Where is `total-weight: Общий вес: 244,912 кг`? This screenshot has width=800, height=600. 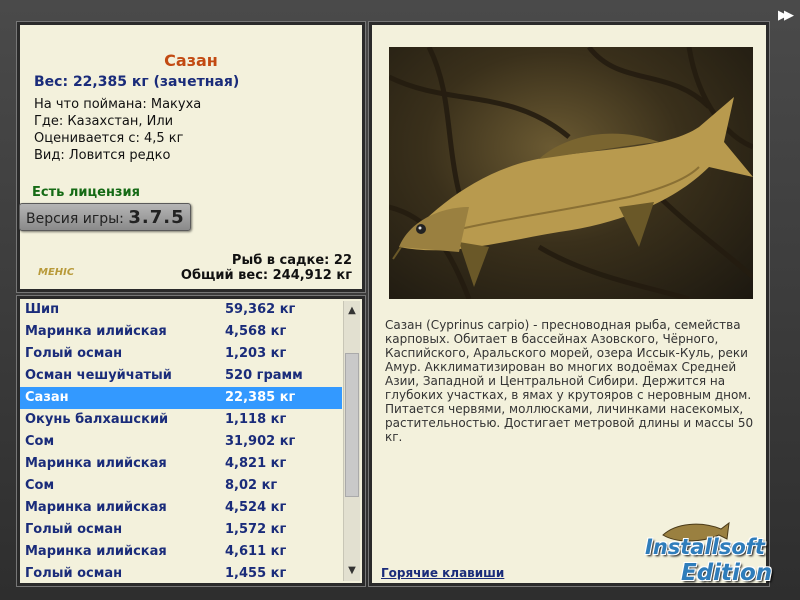 total-weight: Общий вес: 244,912 кг is located at coordinates (266, 275).